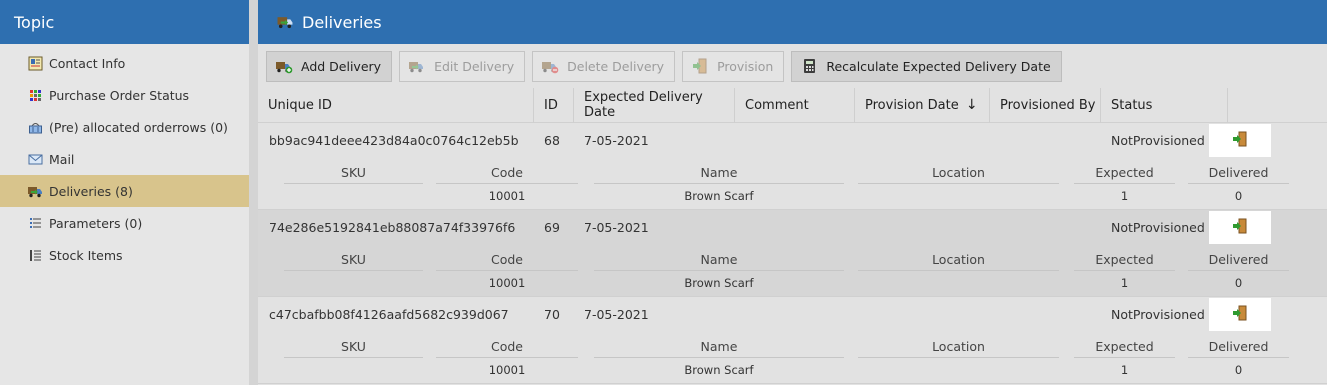 The image size is (1327, 385). I want to click on sidebar-item-allocated-orderrows: (Pre) allocated orderrows (0), so click(124, 127).